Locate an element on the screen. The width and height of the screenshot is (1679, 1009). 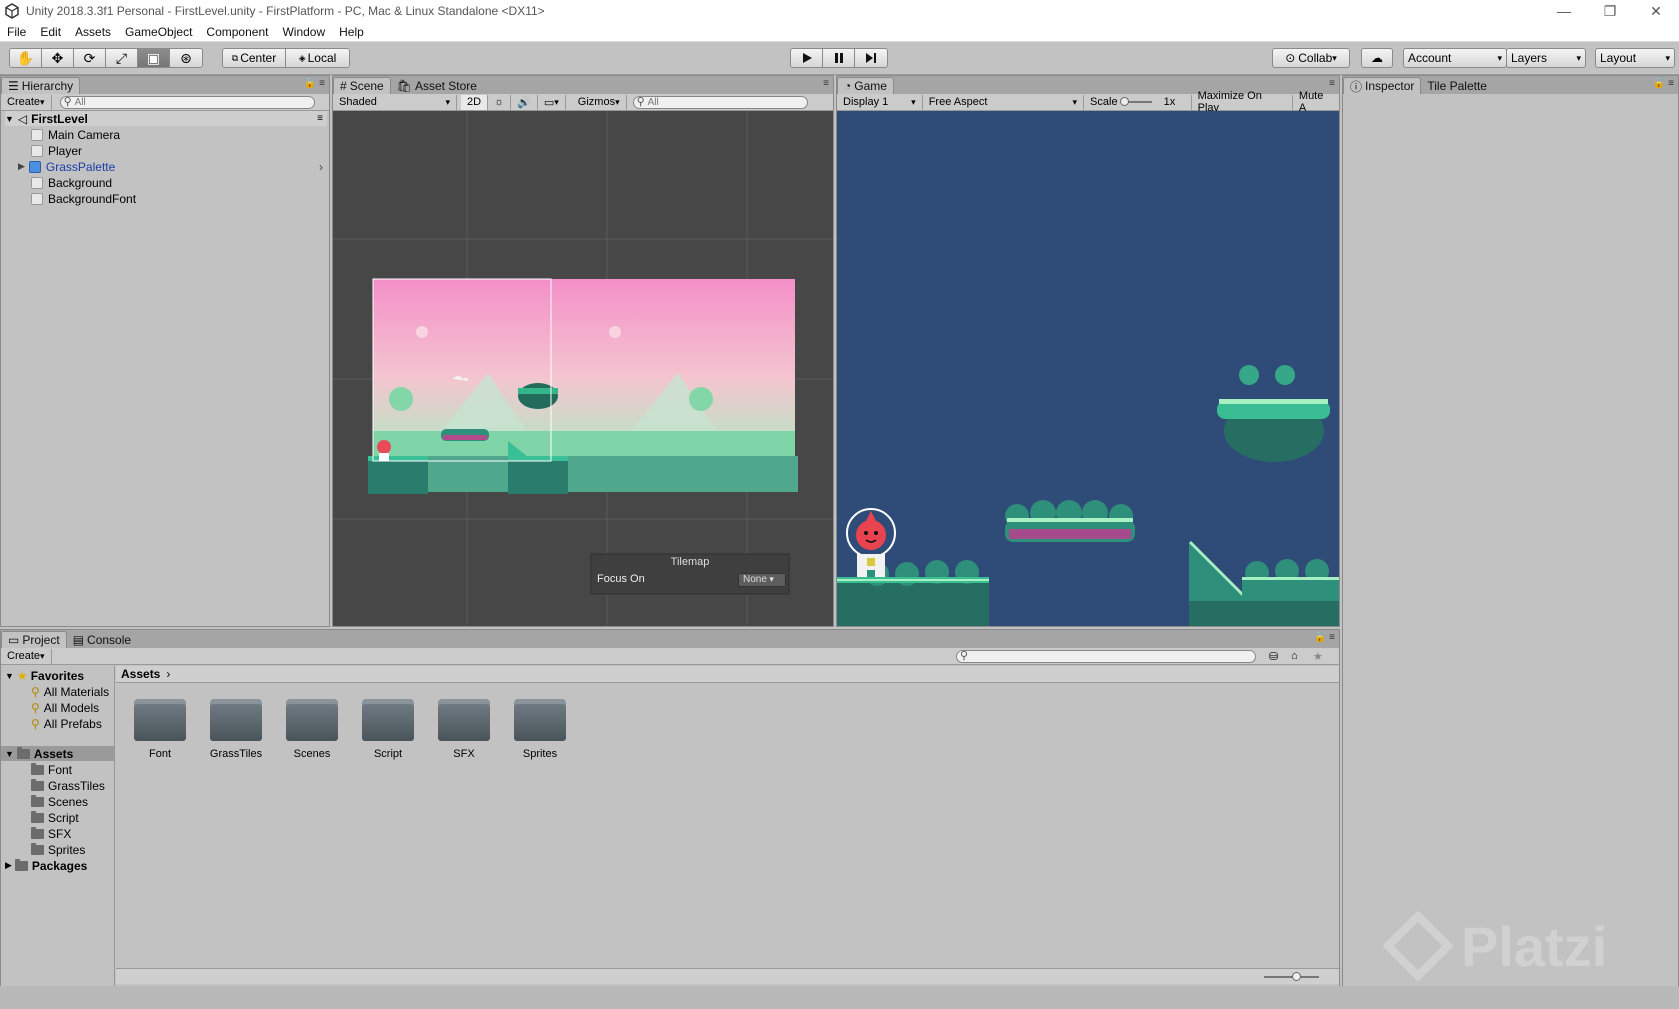
audio-icon: 🔊 is located at coordinates (524, 102).